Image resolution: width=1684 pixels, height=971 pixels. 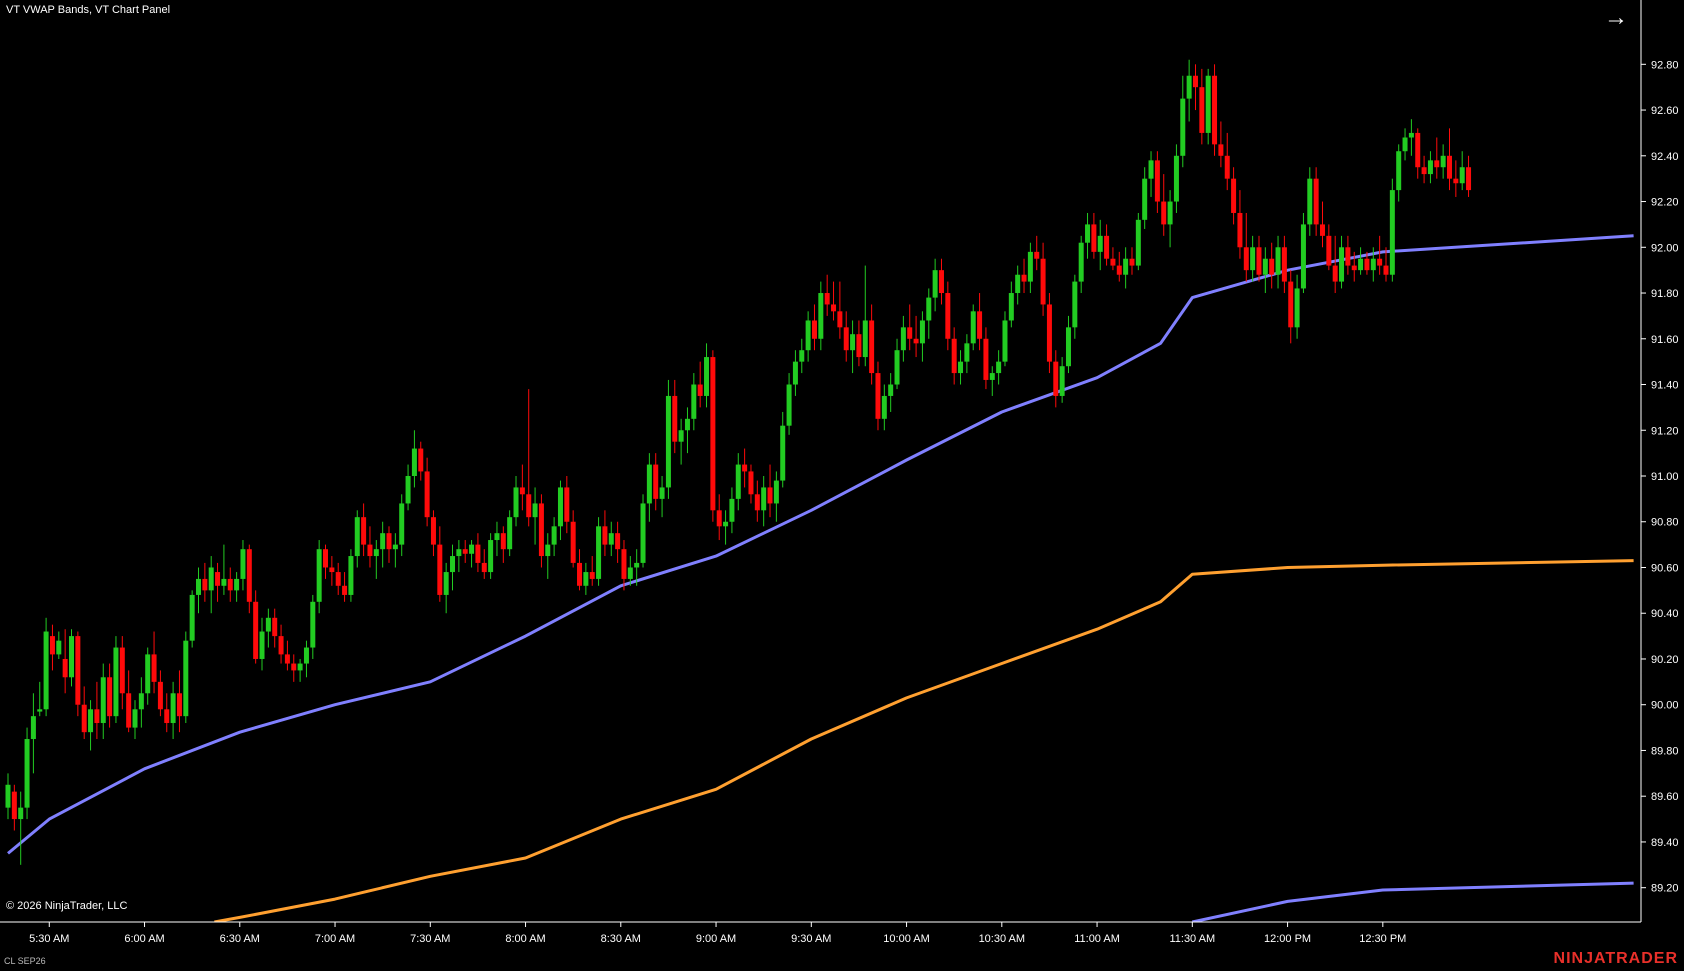 What do you see at coordinates (621, 939) in the screenshot?
I see `time-tick-label: 8:30 AM` at bounding box center [621, 939].